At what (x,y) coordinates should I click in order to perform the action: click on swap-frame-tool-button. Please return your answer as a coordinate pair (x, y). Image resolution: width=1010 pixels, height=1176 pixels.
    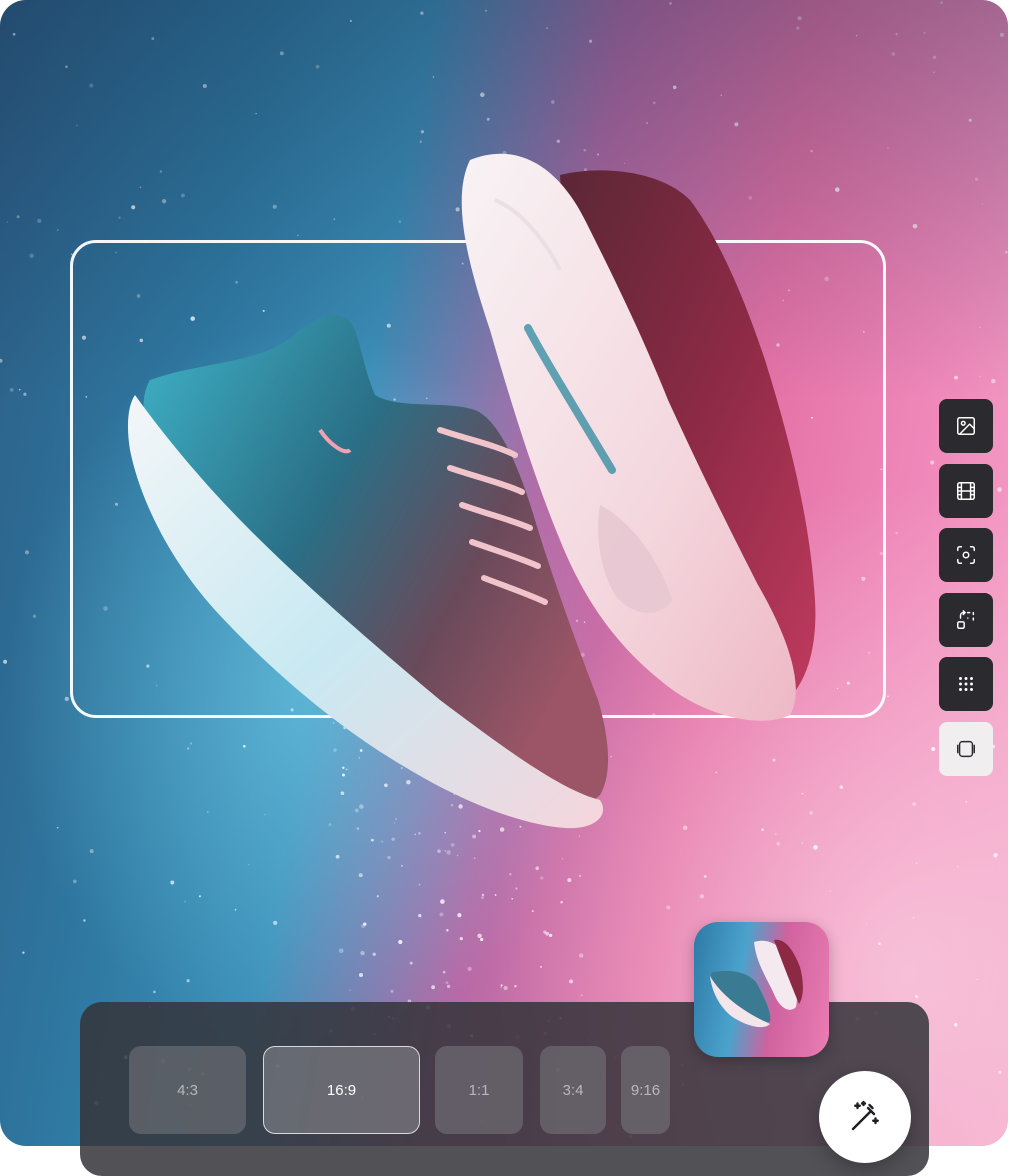
    Looking at the image, I should click on (966, 619).